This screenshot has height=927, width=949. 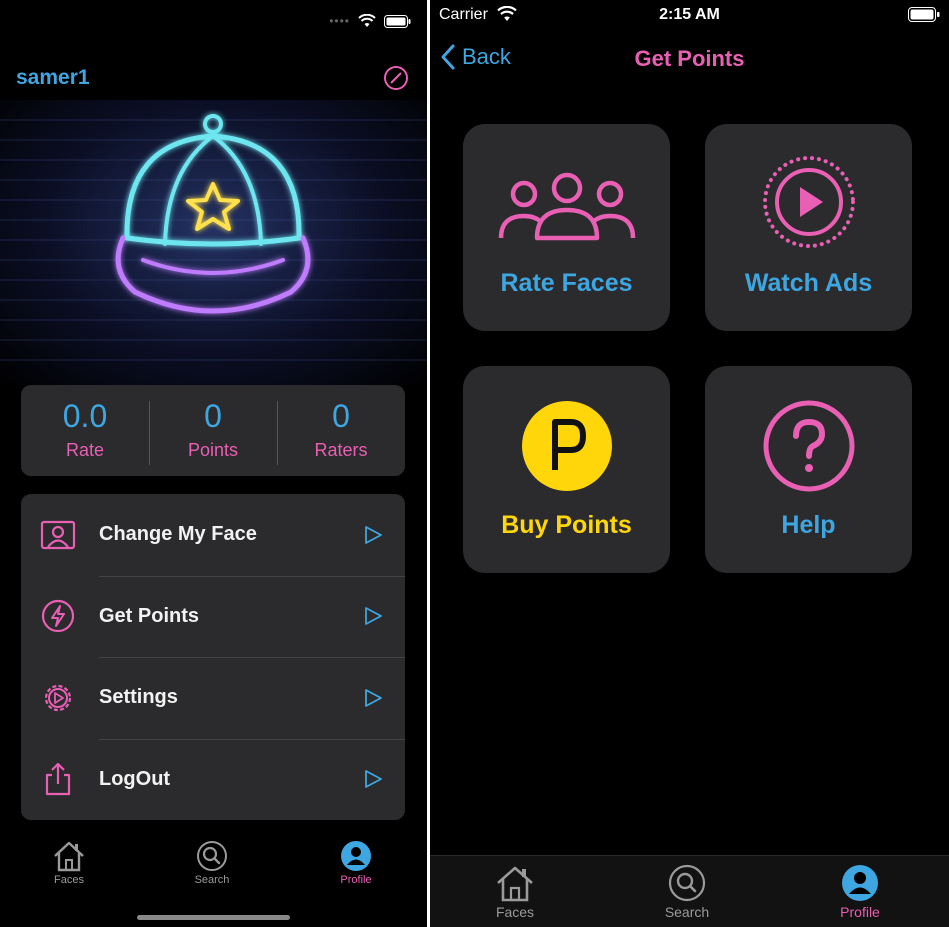 What do you see at coordinates (808, 202) in the screenshot?
I see `play-icon` at bounding box center [808, 202].